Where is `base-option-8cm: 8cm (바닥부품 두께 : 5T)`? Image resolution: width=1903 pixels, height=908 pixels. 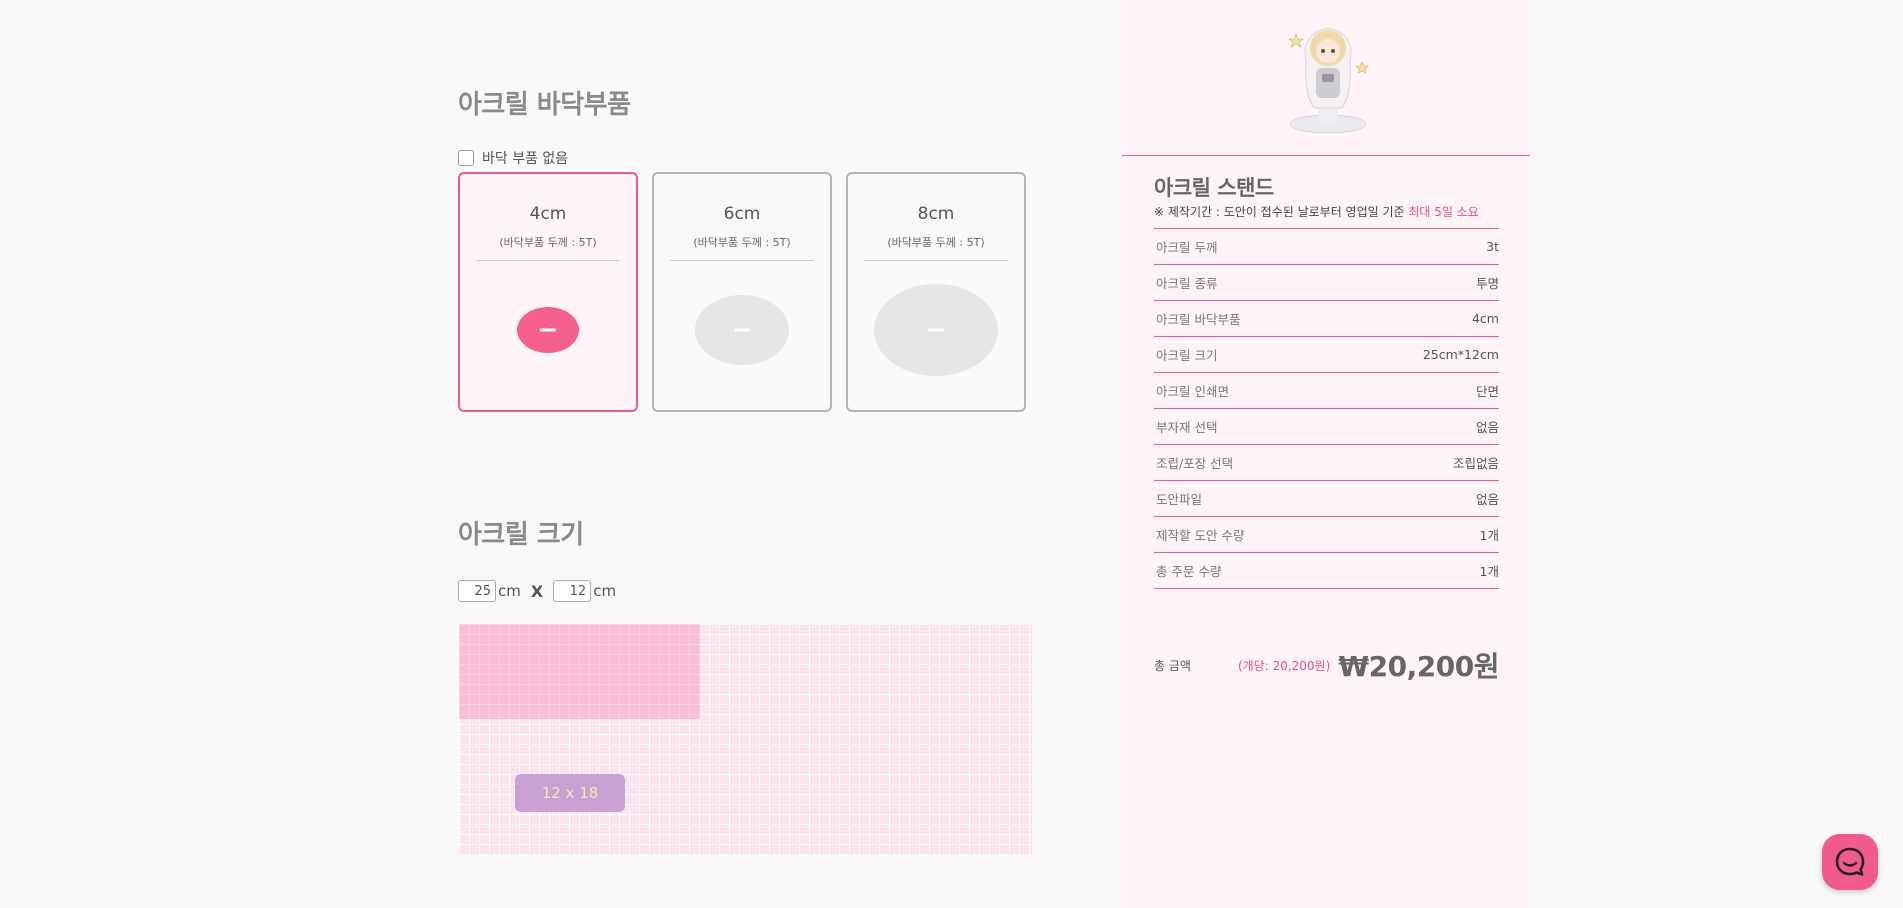
base-option-8cm: 8cm (바닥부품 두께 : 5T) is located at coordinates (936, 292).